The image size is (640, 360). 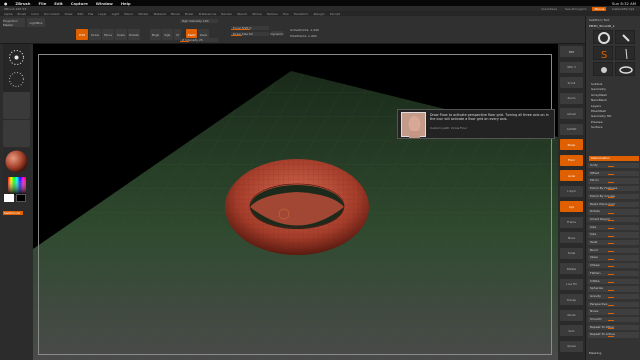 What do you see at coordinates (189, 14) in the screenshot?
I see `zmenu-picker: Picker` at bounding box center [189, 14].